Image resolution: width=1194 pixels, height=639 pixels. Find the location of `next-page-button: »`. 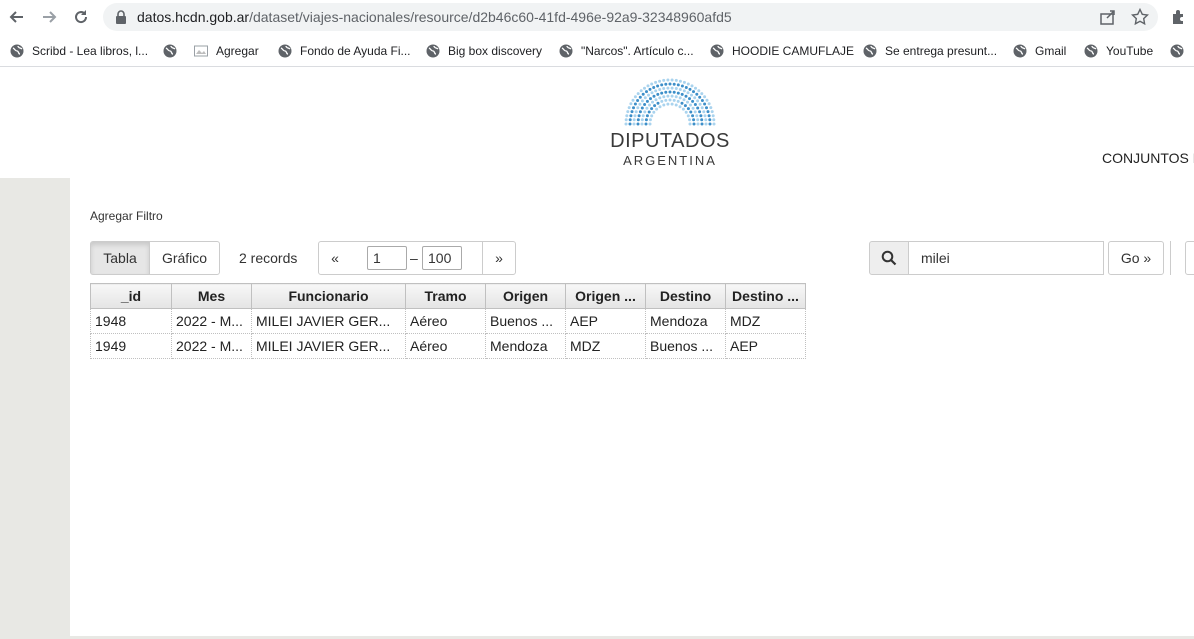

next-page-button: » is located at coordinates (499, 258).